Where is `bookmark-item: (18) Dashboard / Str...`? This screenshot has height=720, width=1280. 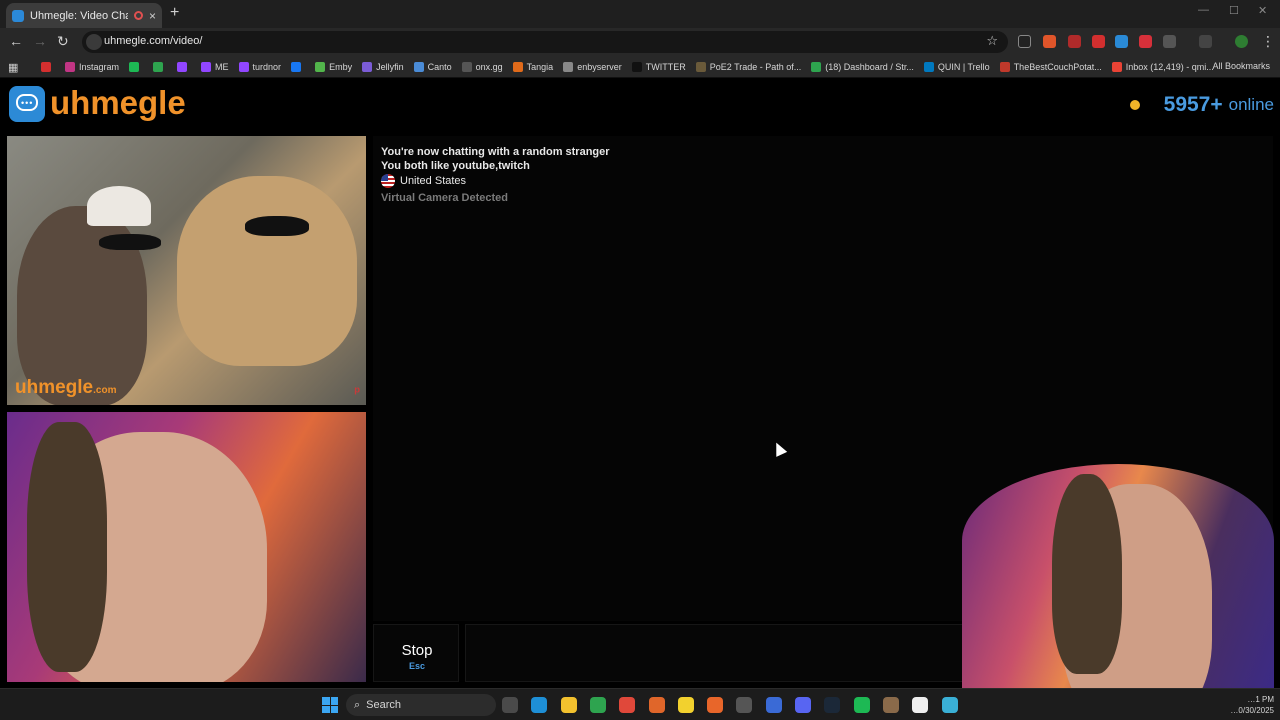 bookmark-item: (18) Dashboard / Str... is located at coordinates (862, 67).